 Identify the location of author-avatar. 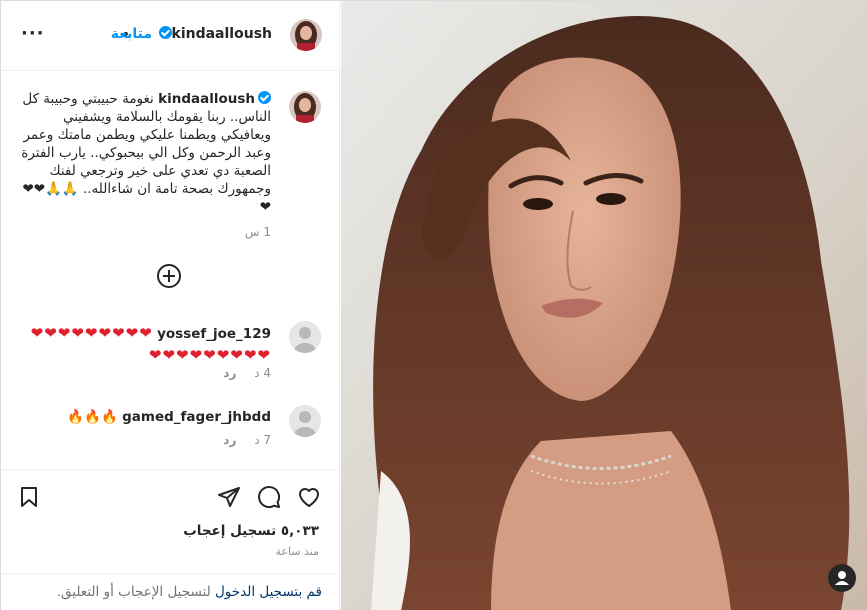
(306, 35).